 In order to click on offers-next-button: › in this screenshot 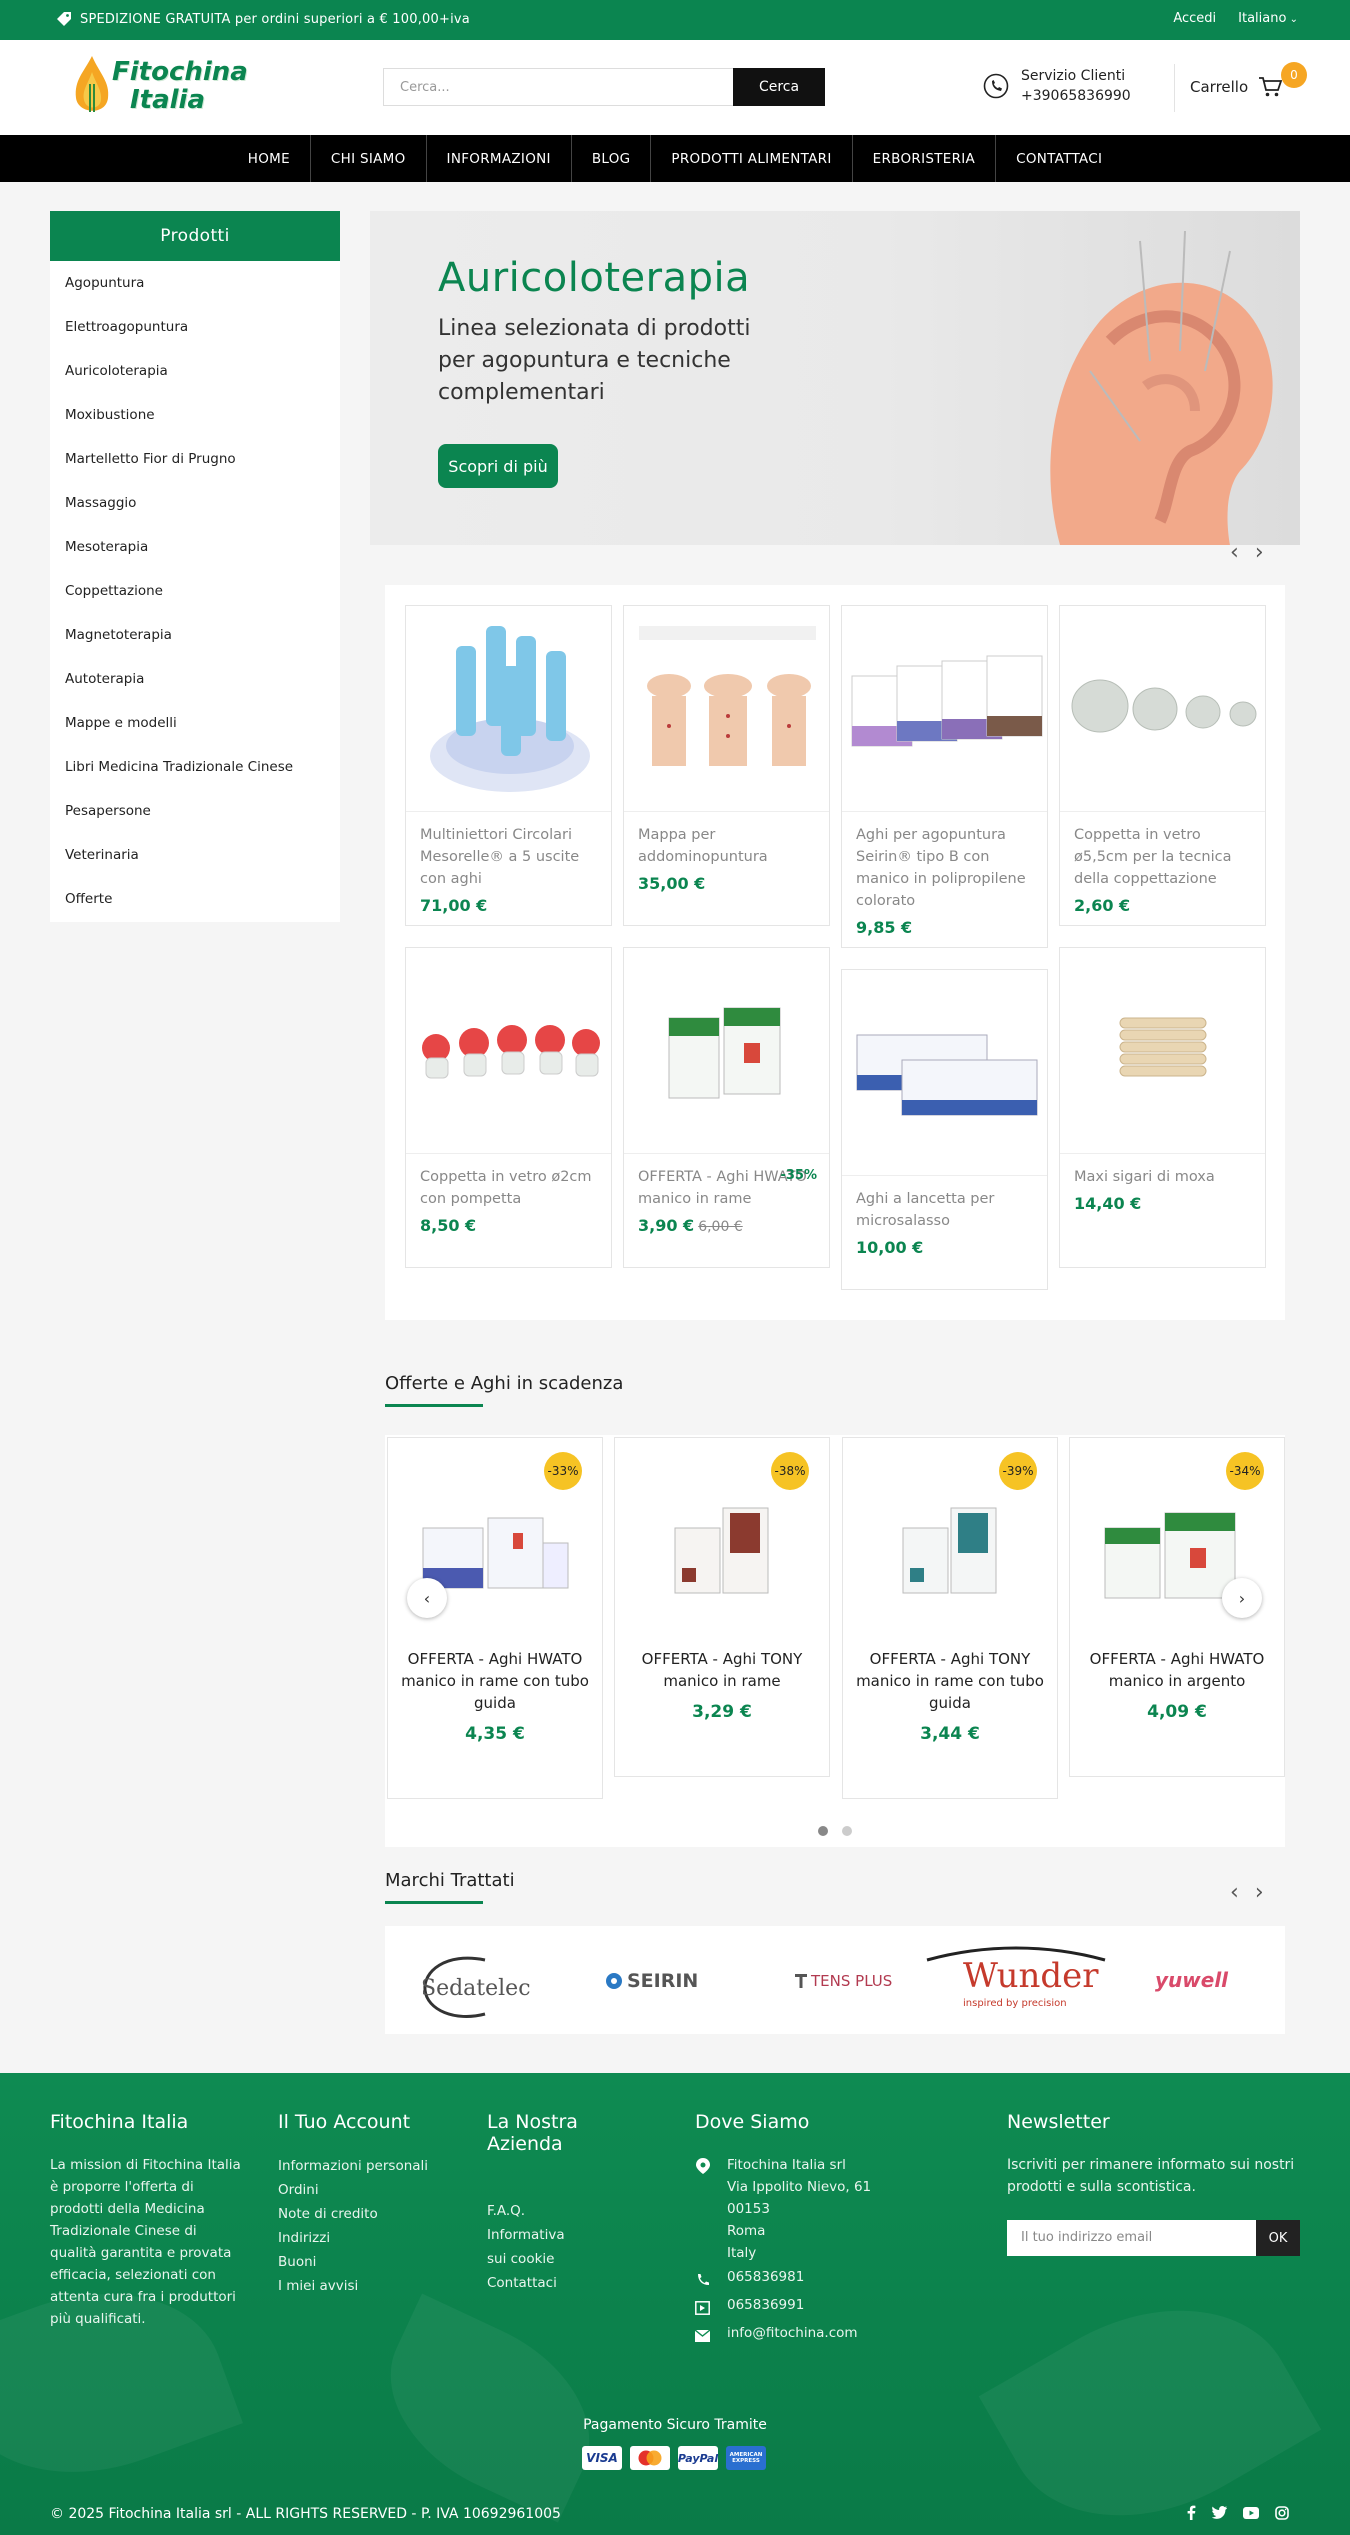, I will do `click(1242, 1598)`.